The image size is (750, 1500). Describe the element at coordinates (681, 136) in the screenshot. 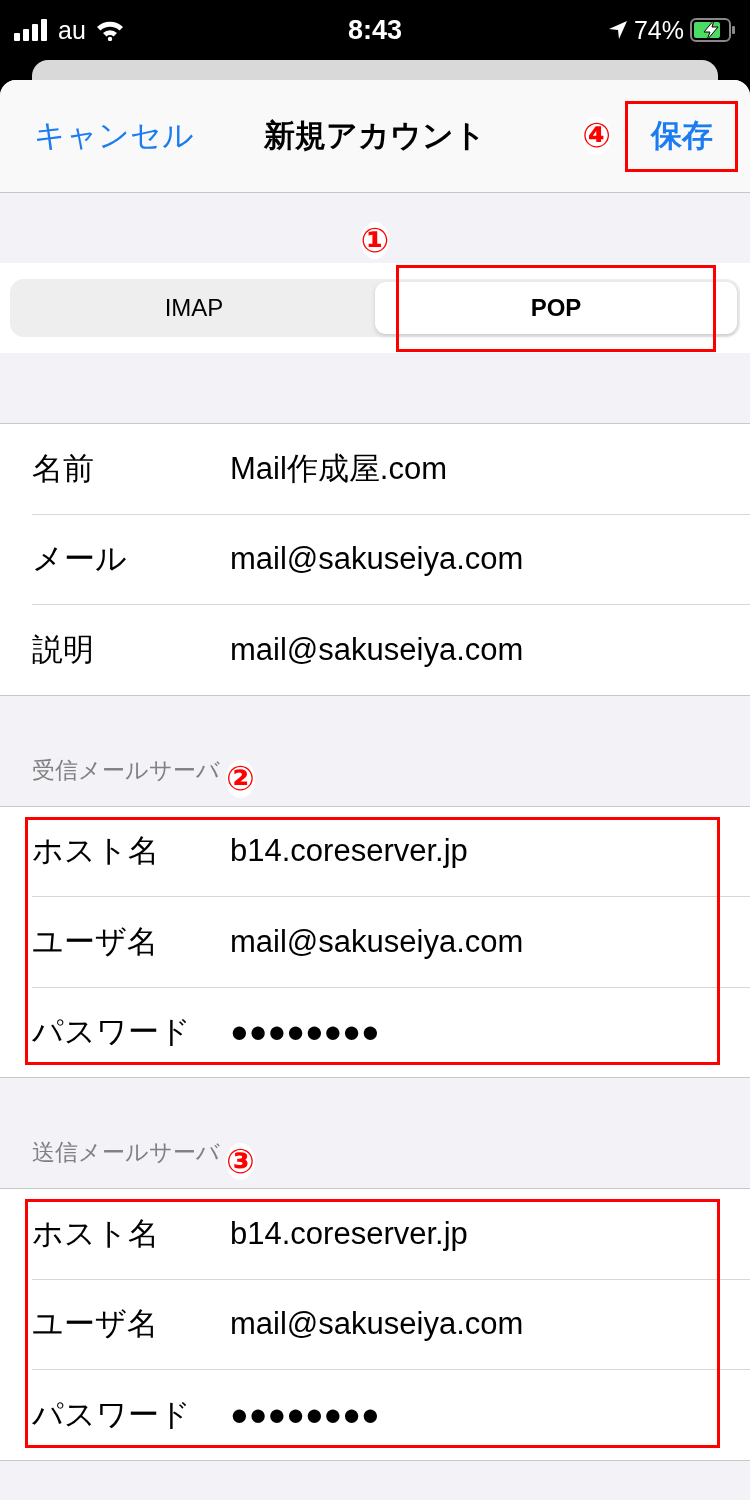

I see `save-button: 保存` at that location.